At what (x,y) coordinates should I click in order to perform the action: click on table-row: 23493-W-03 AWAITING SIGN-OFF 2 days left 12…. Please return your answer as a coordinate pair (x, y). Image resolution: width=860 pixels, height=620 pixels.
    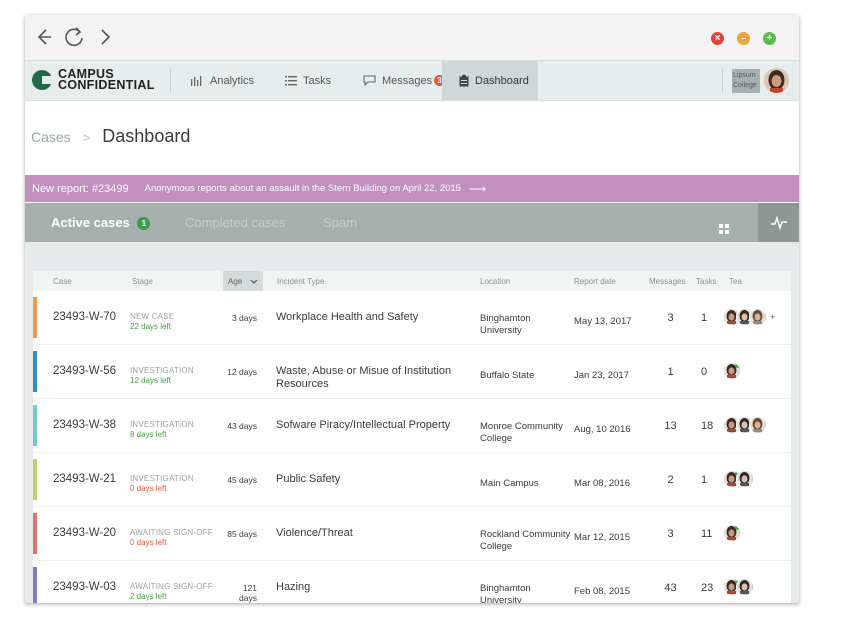
    Looking at the image, I should click on (412, 582).